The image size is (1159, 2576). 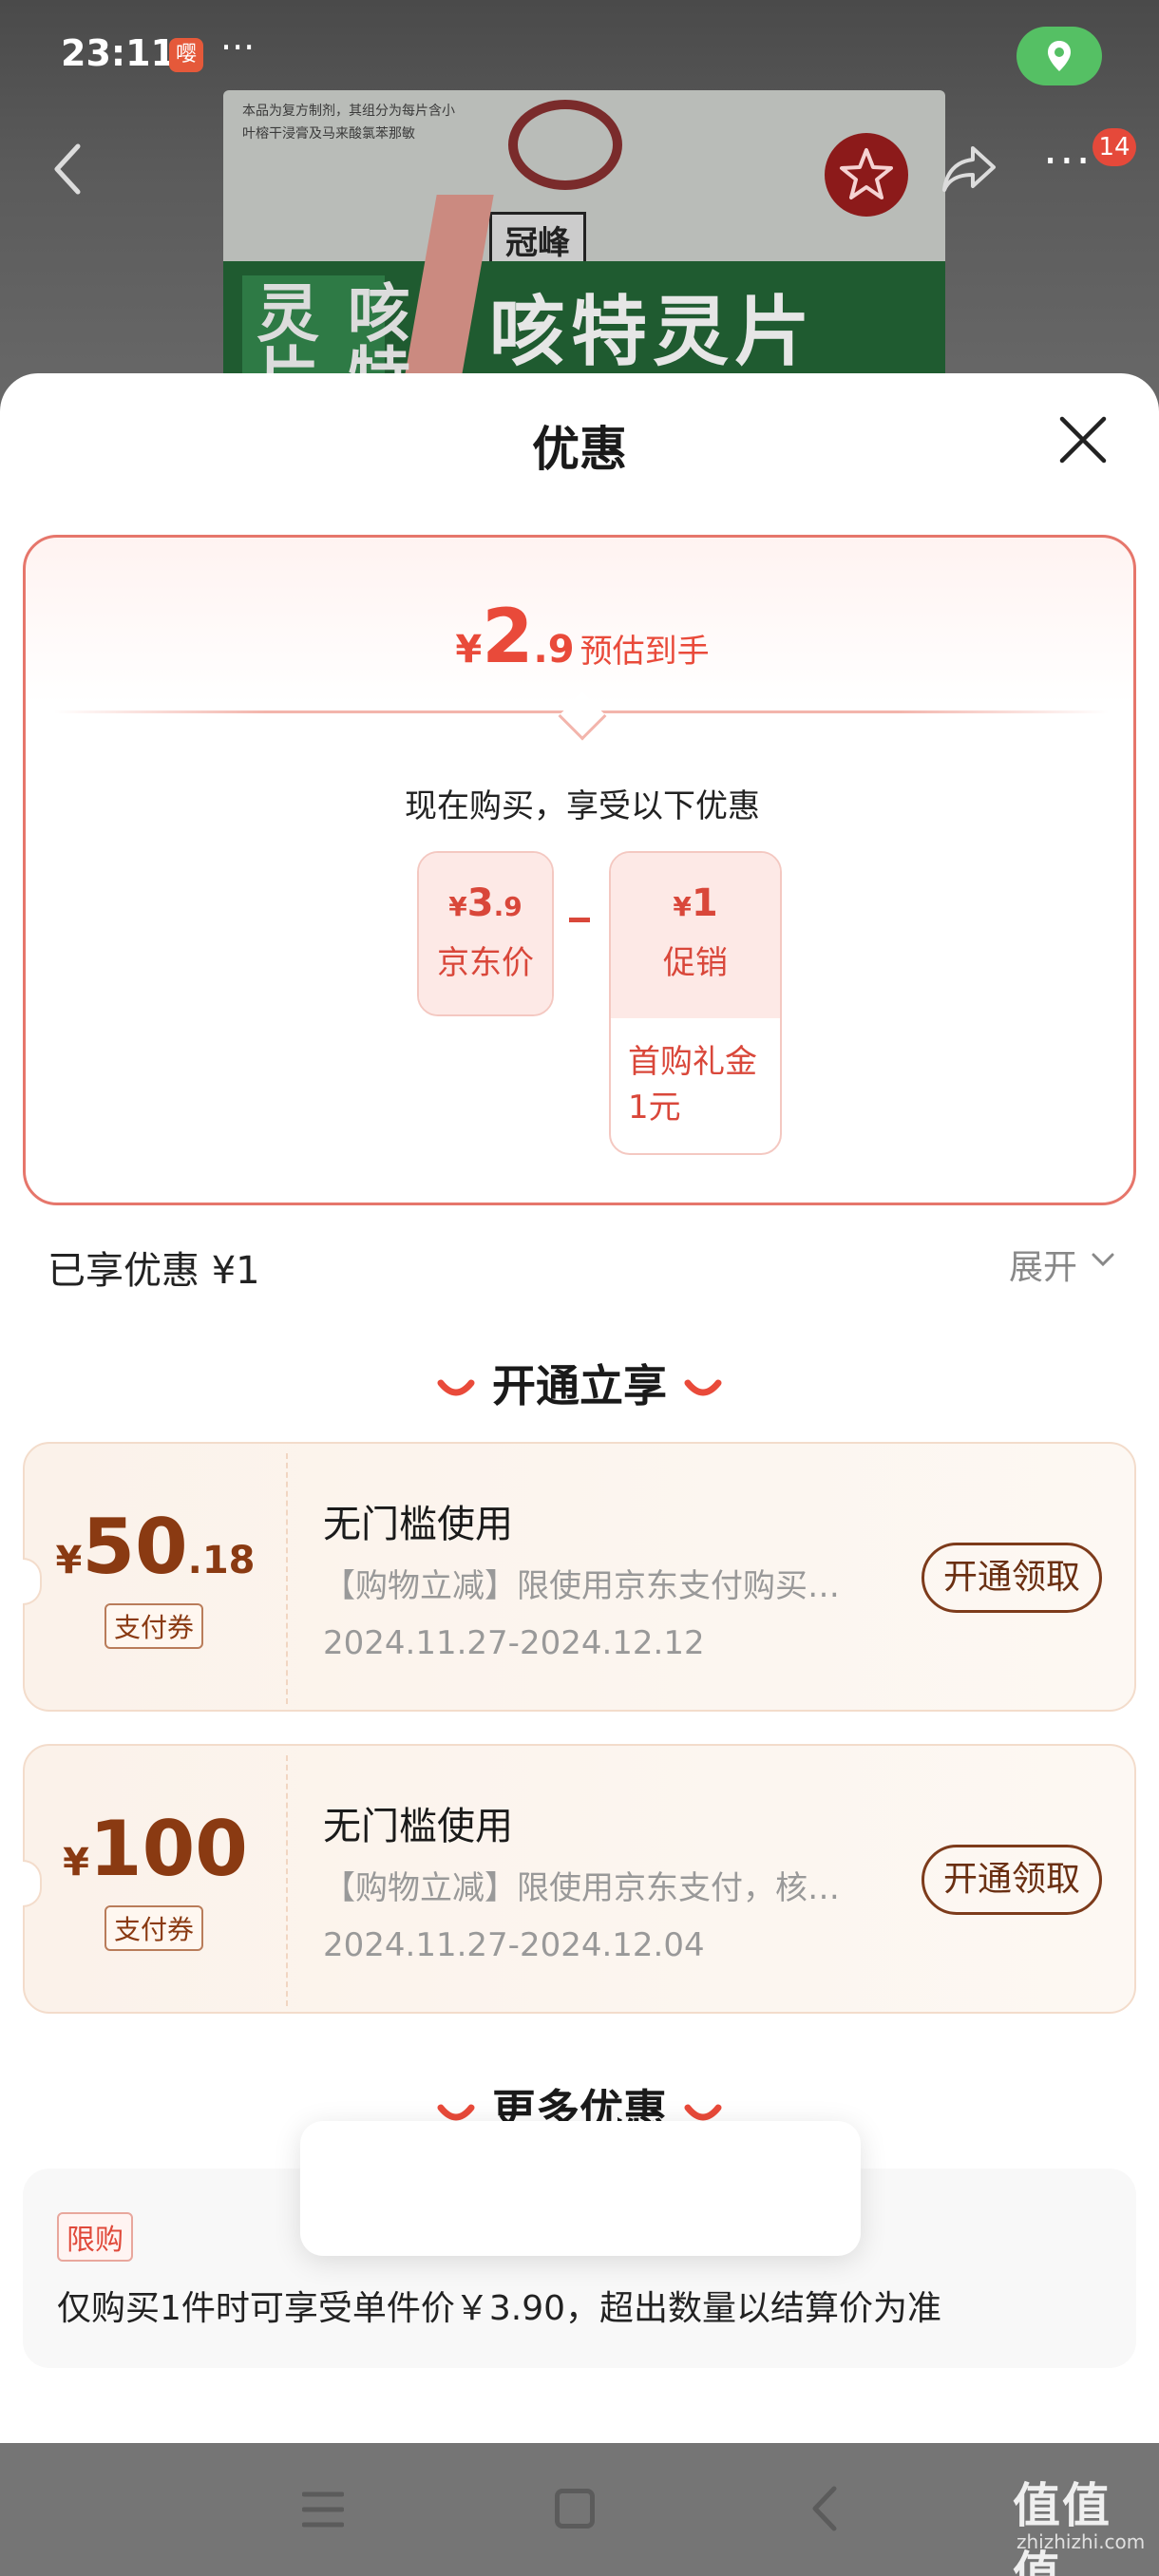 I want to click on app-notification-icon: 嘤, so click(x=186, y=55).